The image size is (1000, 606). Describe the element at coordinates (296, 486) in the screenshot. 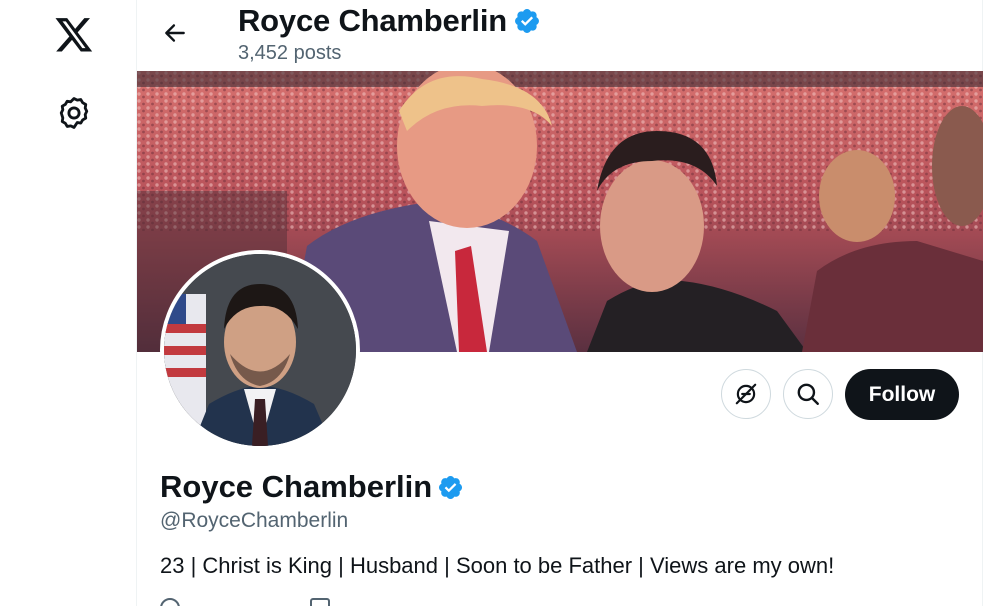

I see `display-name-text: Royce Chamberlin` at that location.